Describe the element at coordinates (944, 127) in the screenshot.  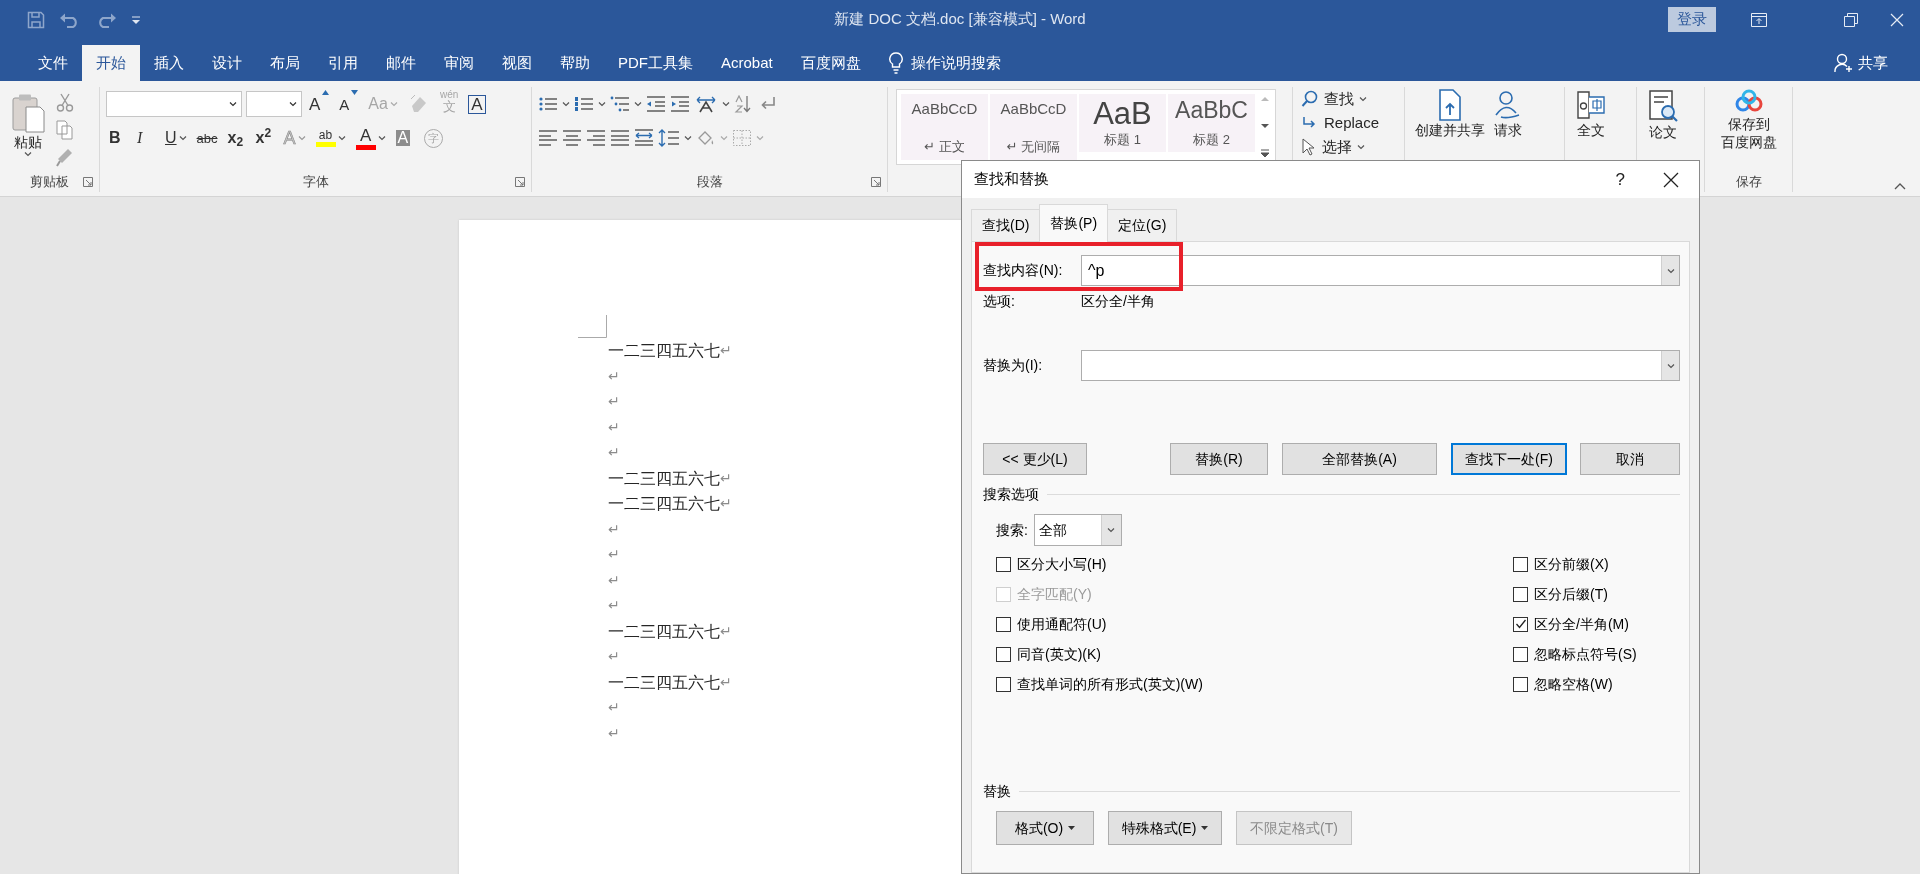
I see `style-item: AaBbCcD ↵ 正文` at that location.